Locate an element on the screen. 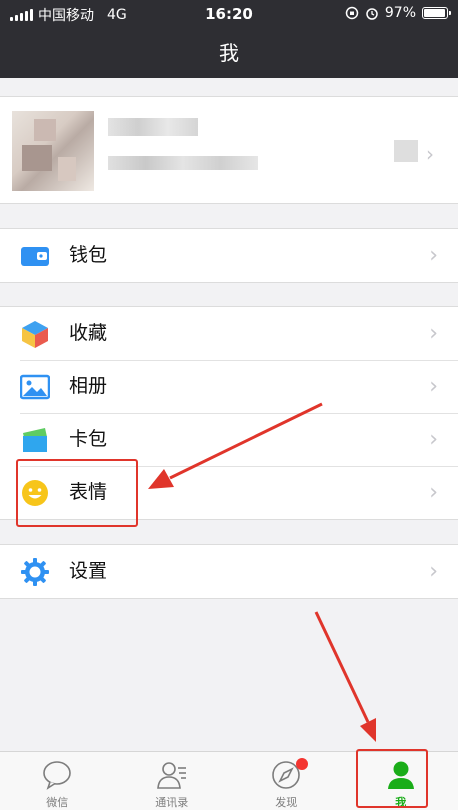 The height and width of the screenshot is (810, 458). profile-id-blurred is located at coordinates (183, 163).